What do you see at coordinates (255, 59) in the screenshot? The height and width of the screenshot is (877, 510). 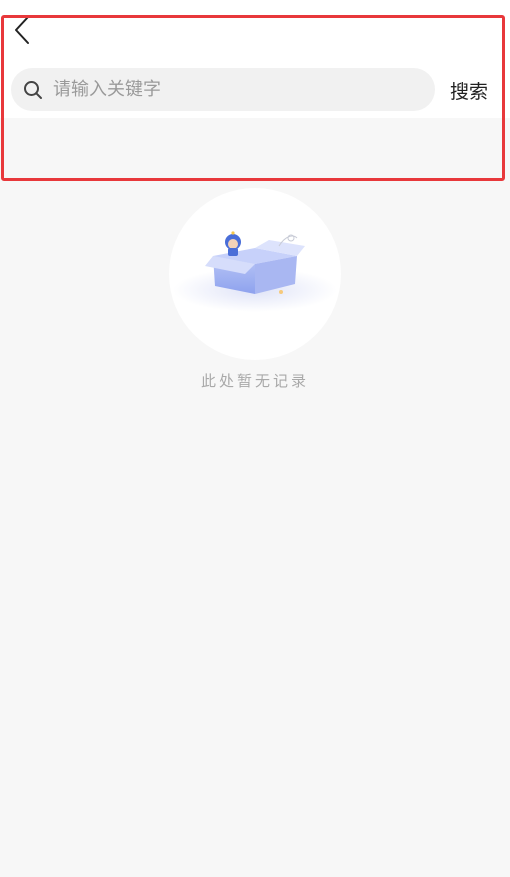 I see `header: 搜索` at bounding box center [255, 59].